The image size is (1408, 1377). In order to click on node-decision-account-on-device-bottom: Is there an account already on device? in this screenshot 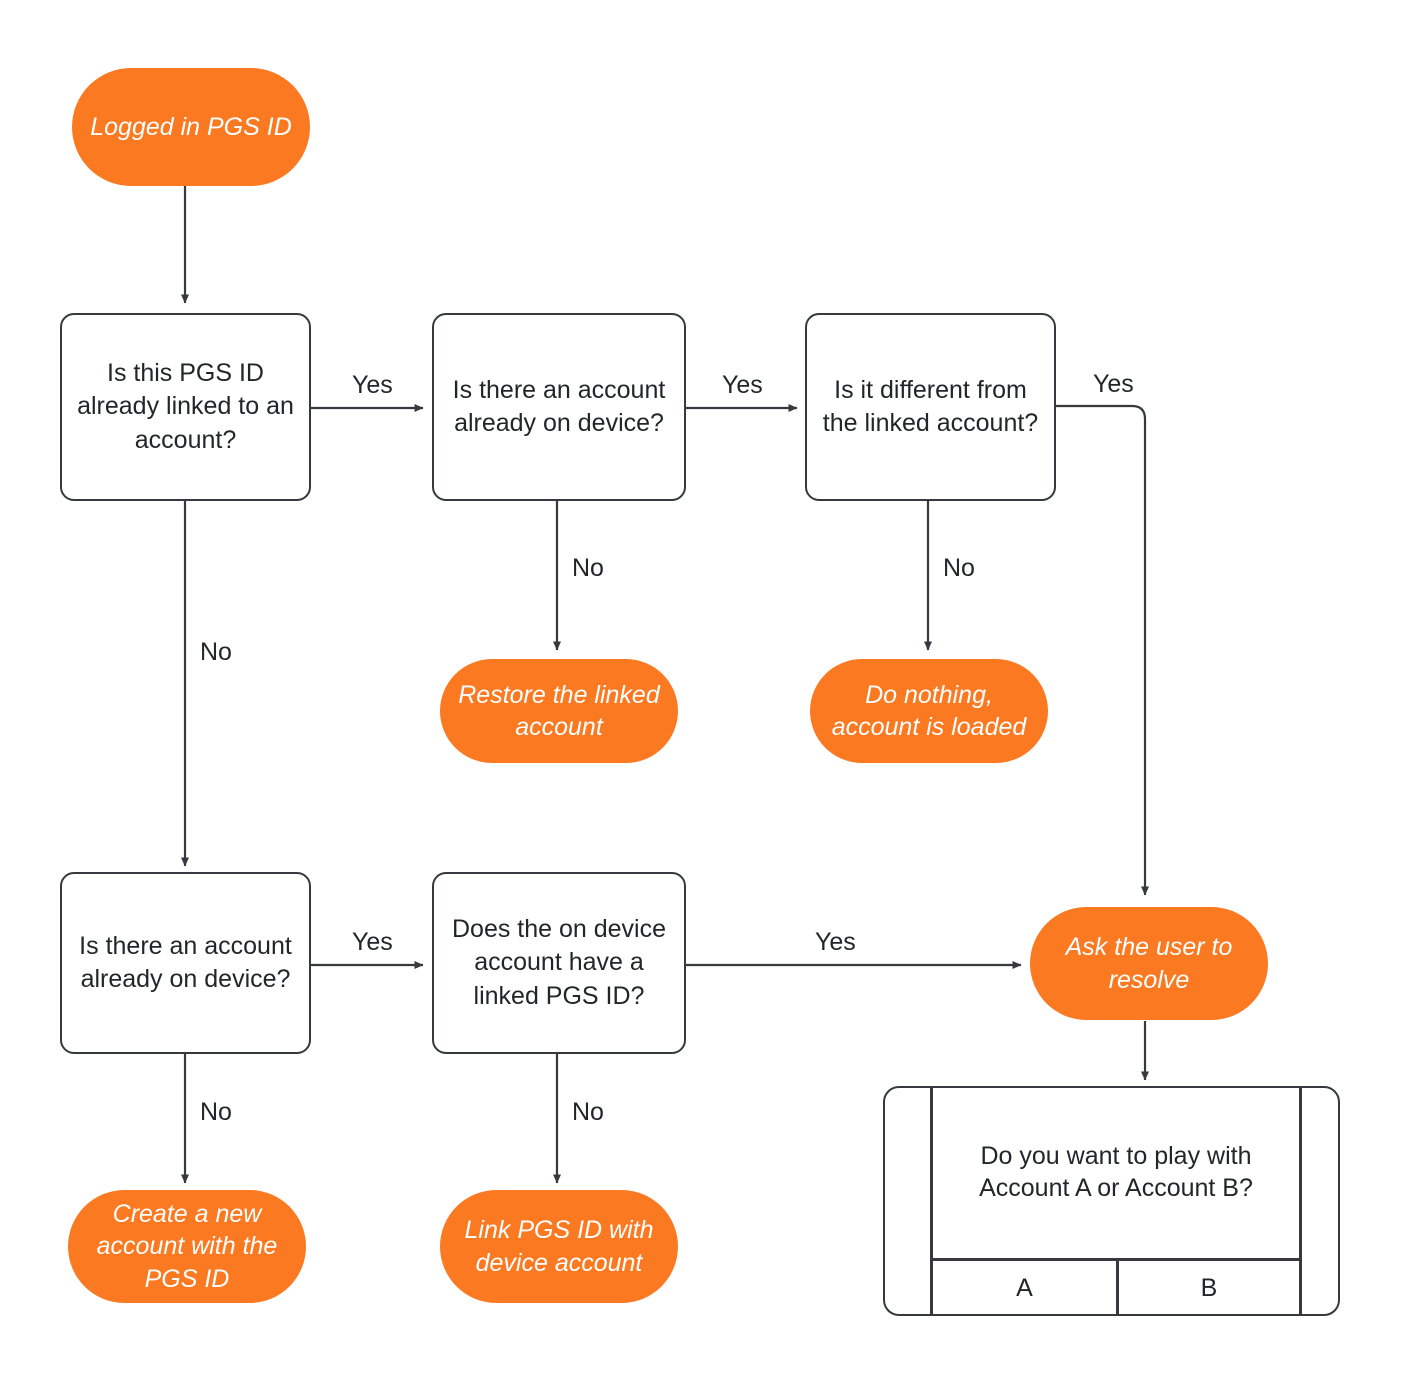, I will do `click(185, 963)`.